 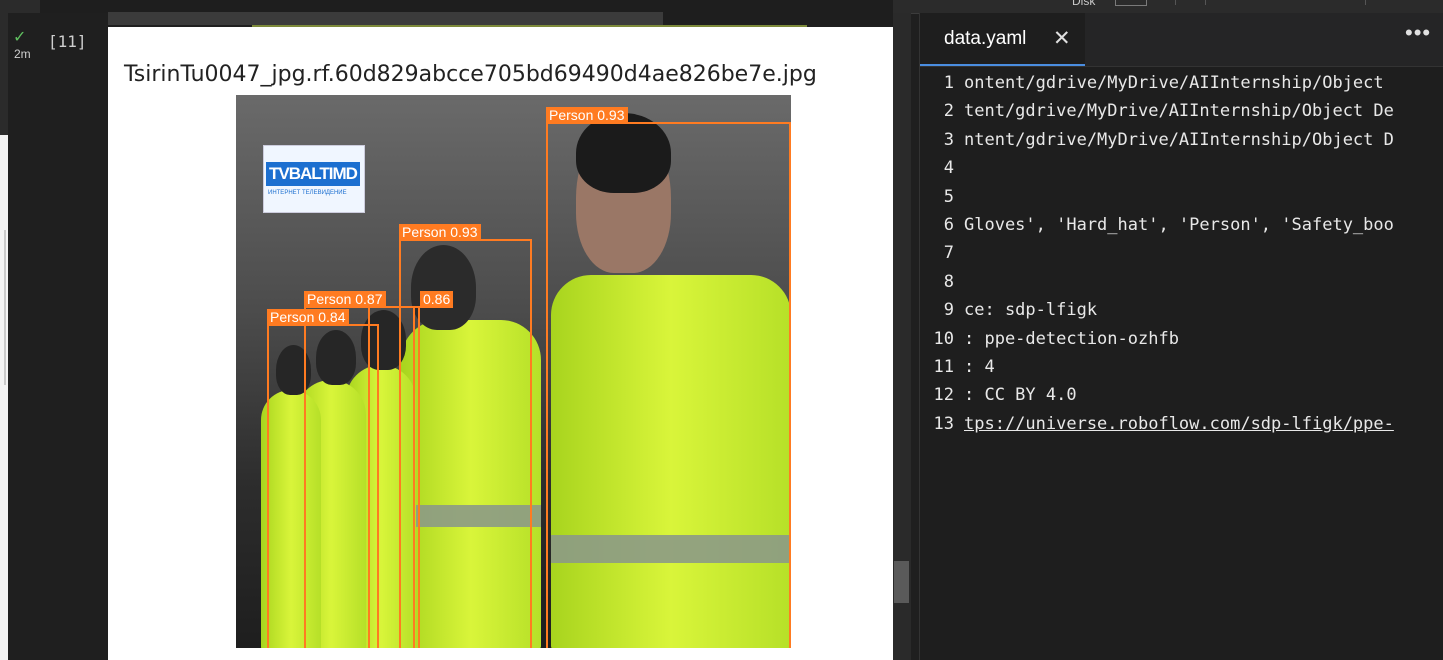 What do you see at coordinates (5, 307) in the screenshot?
I see `left-scrollbar` at bounding box center [5, 307].